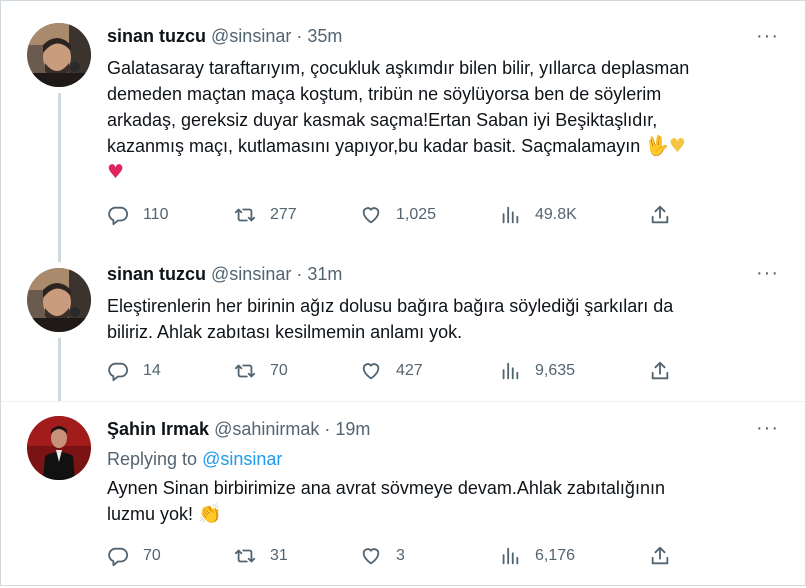 The image size is (806, 588). What do you see at coordinates (266, 429) in the screenshot?
I see `author-handle: @sahinirmak` at bounding box center [266, 429].